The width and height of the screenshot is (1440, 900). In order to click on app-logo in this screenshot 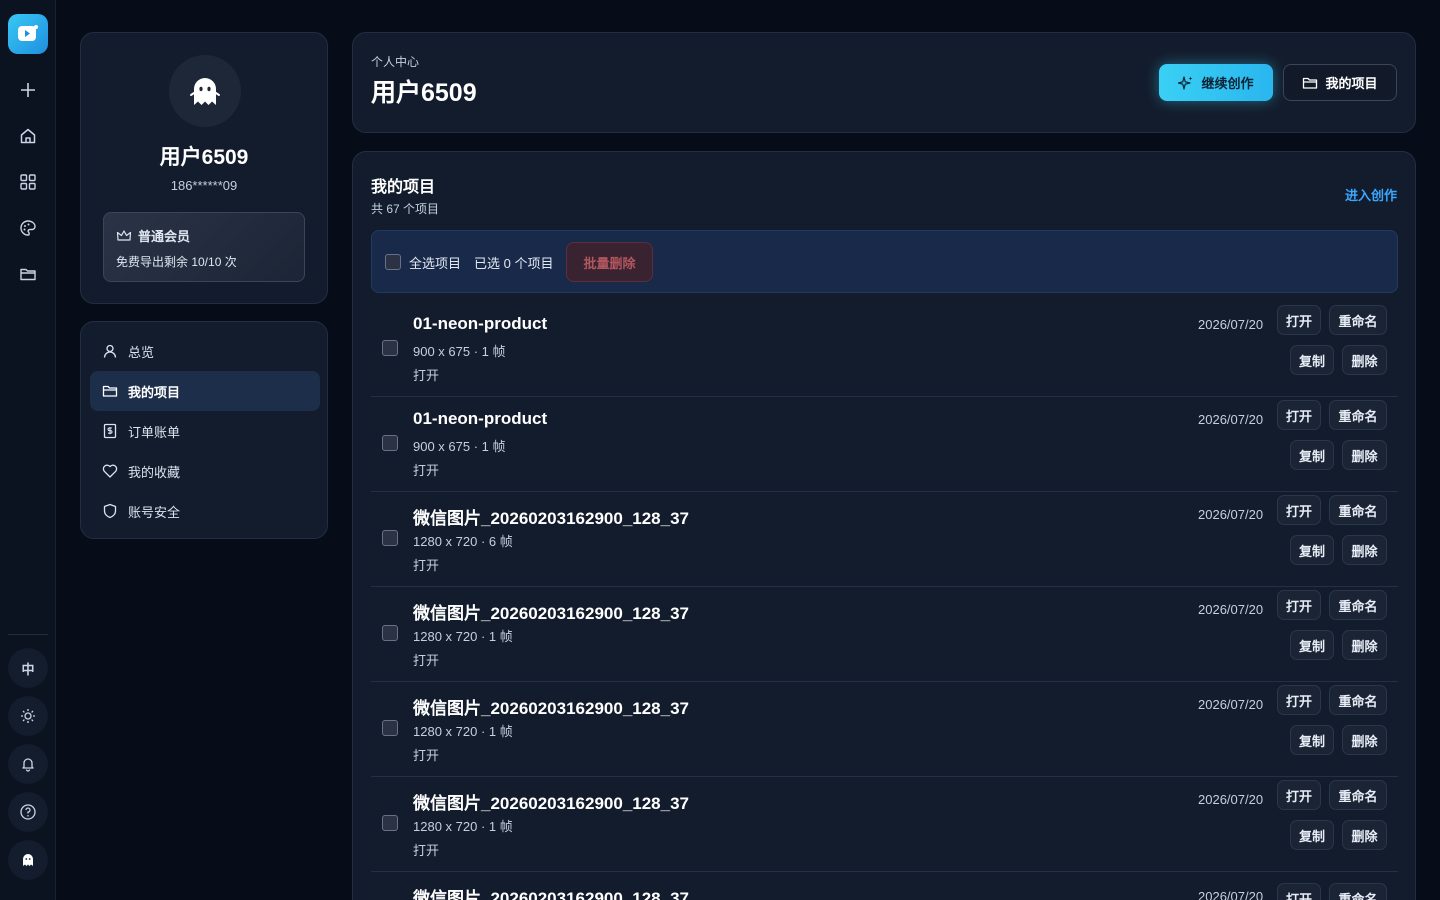, I will do `click(28, 34)`.